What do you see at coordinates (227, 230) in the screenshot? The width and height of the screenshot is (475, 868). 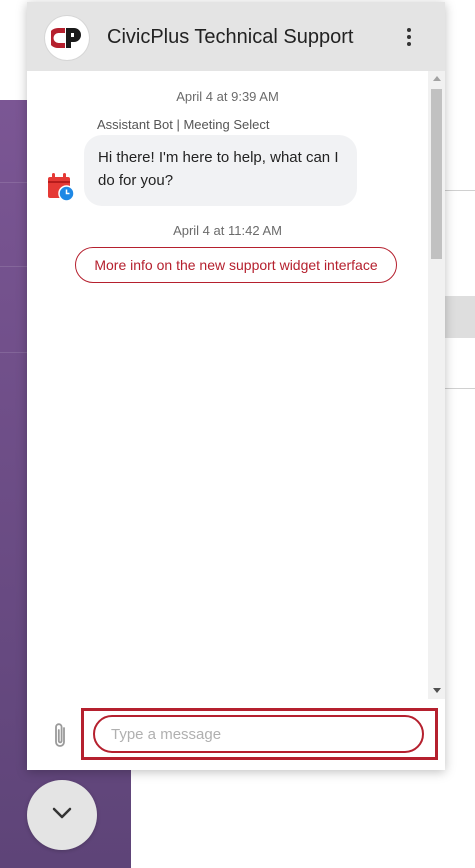 I see `message-timestamp: April 4 at 11:42 AM` at bounding box center [227, 230].